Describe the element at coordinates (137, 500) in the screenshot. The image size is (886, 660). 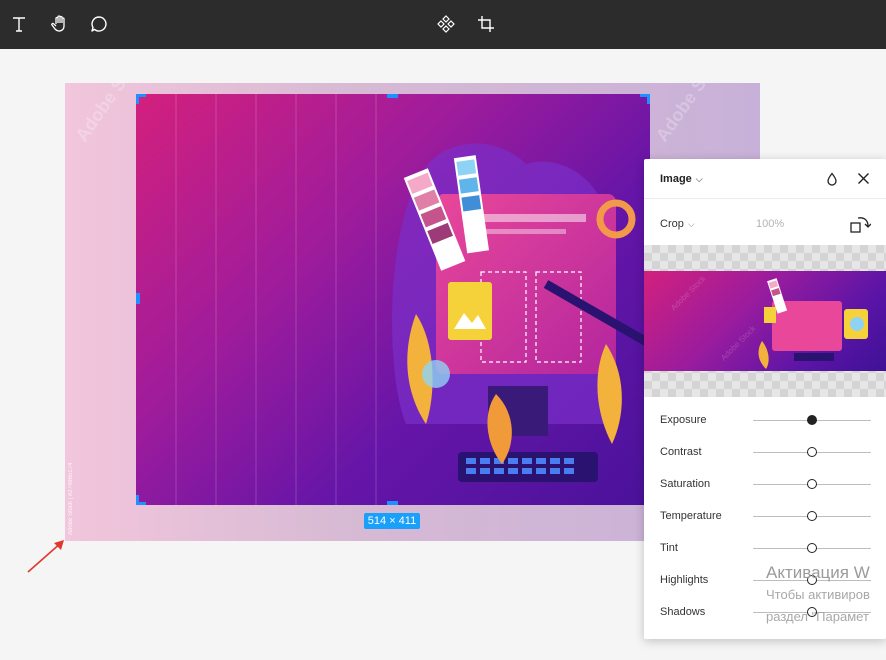
I see `crop-handle-bottom-left-v` at that location.